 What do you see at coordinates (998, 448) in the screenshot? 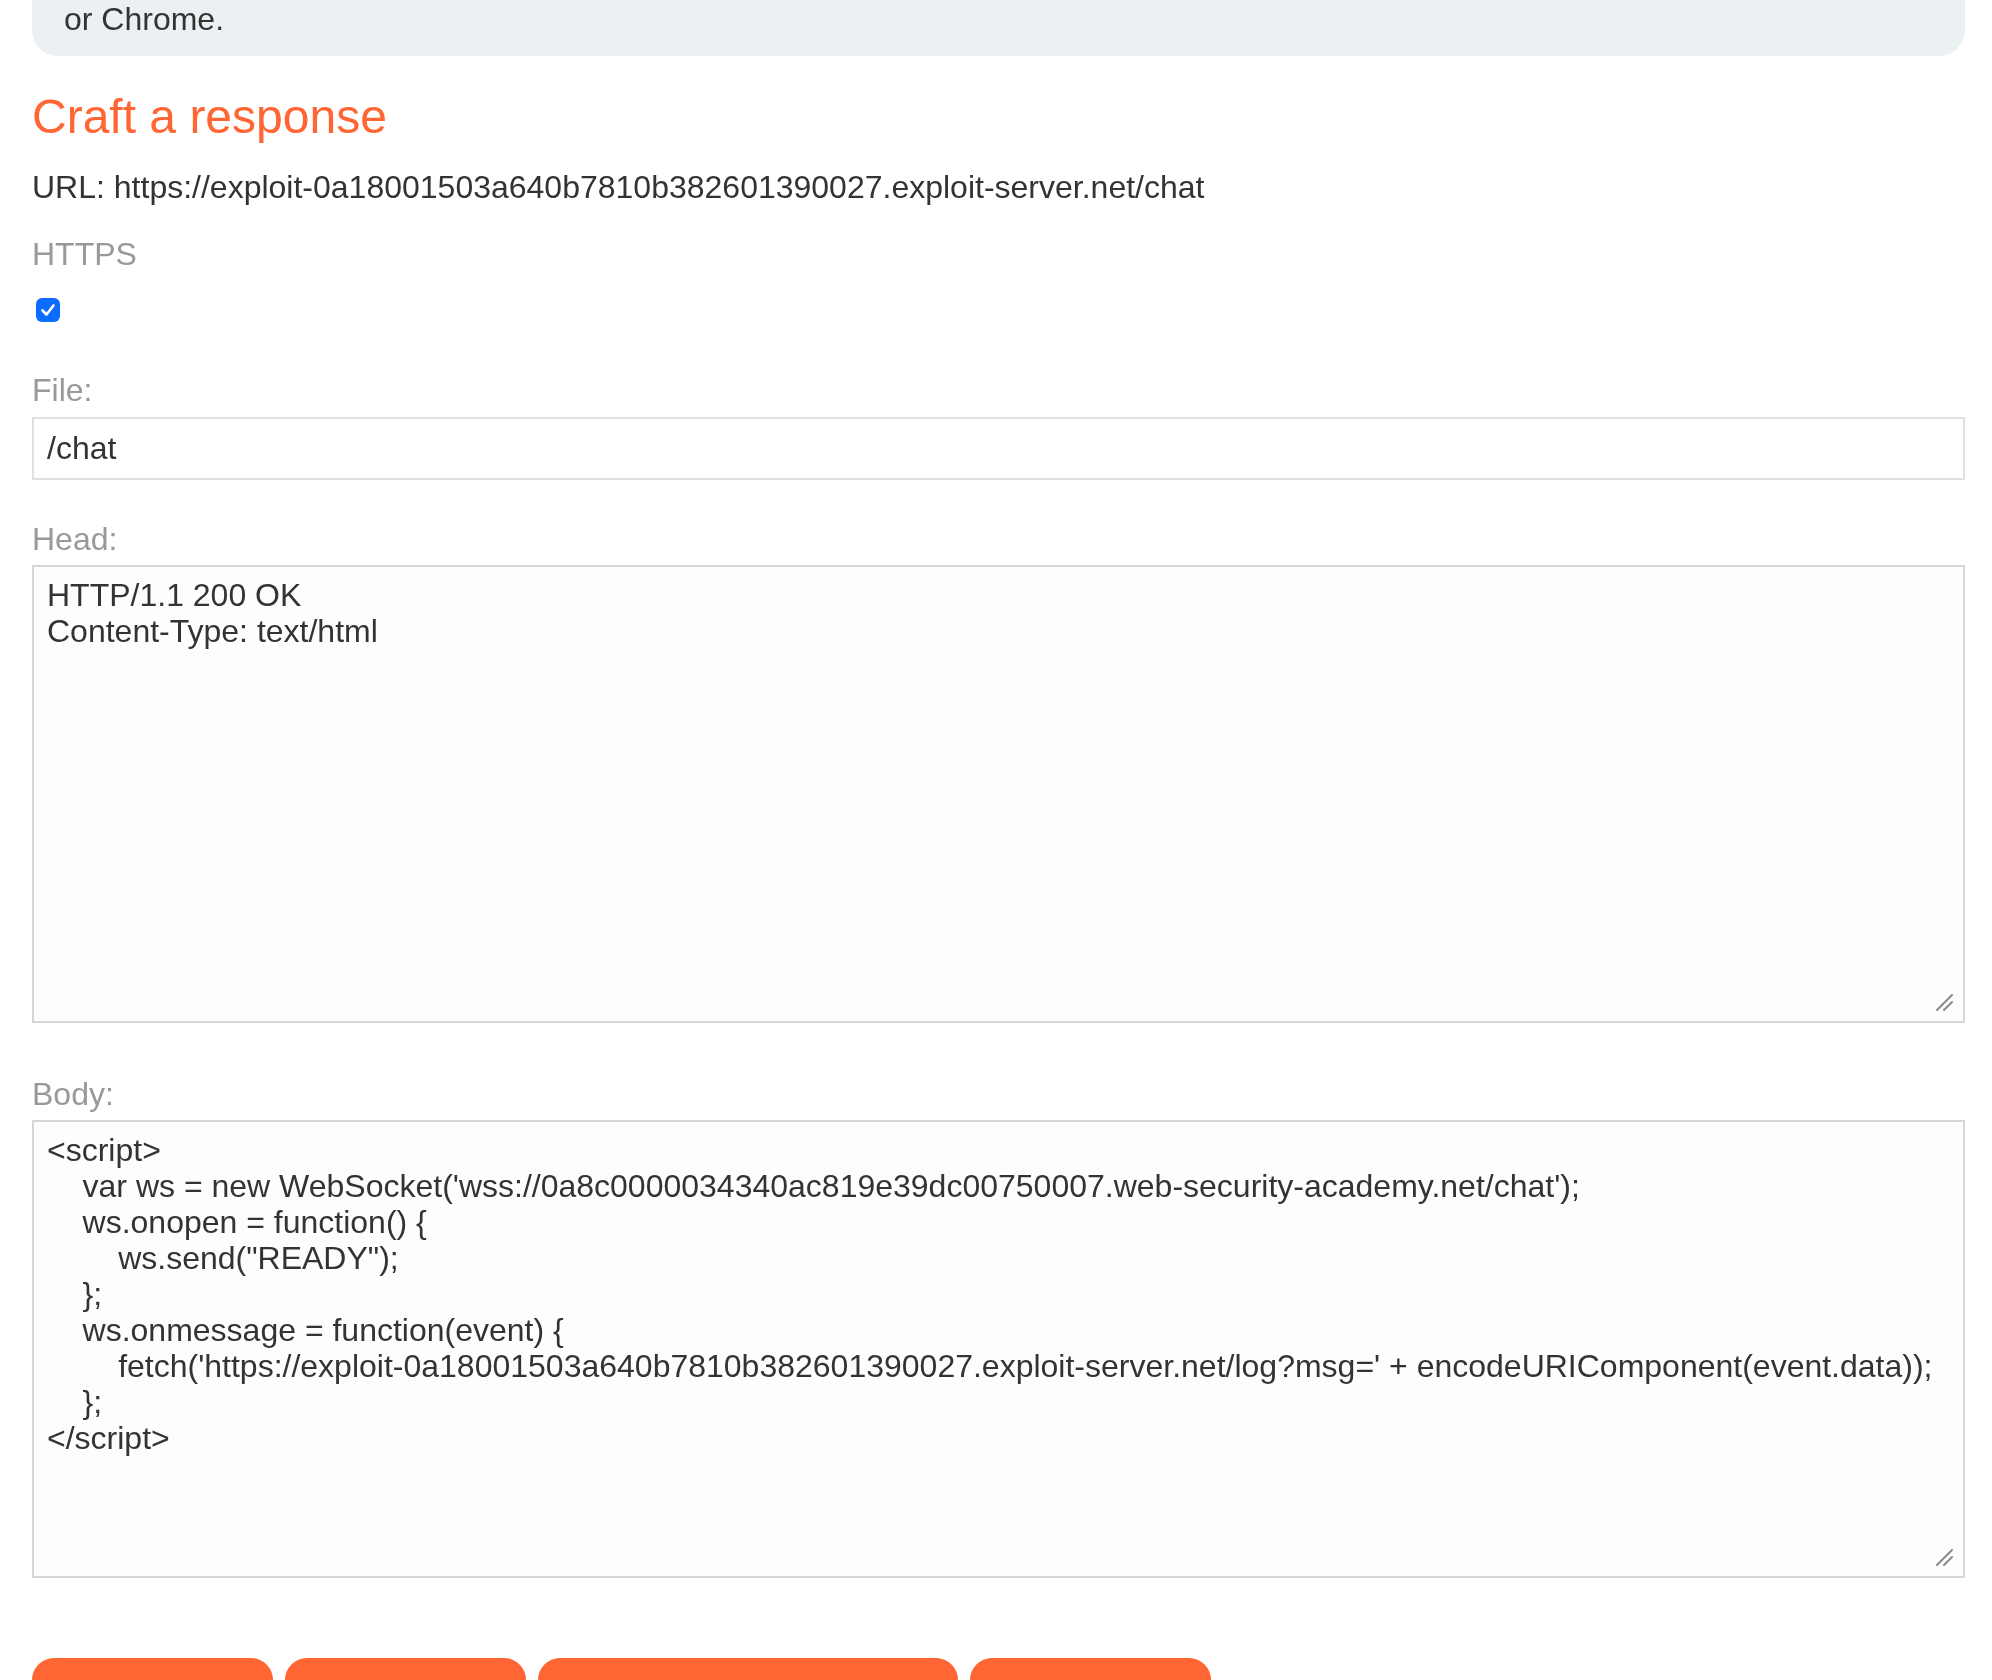
I see `text-input: /chat` at bounding box center [998, 448].